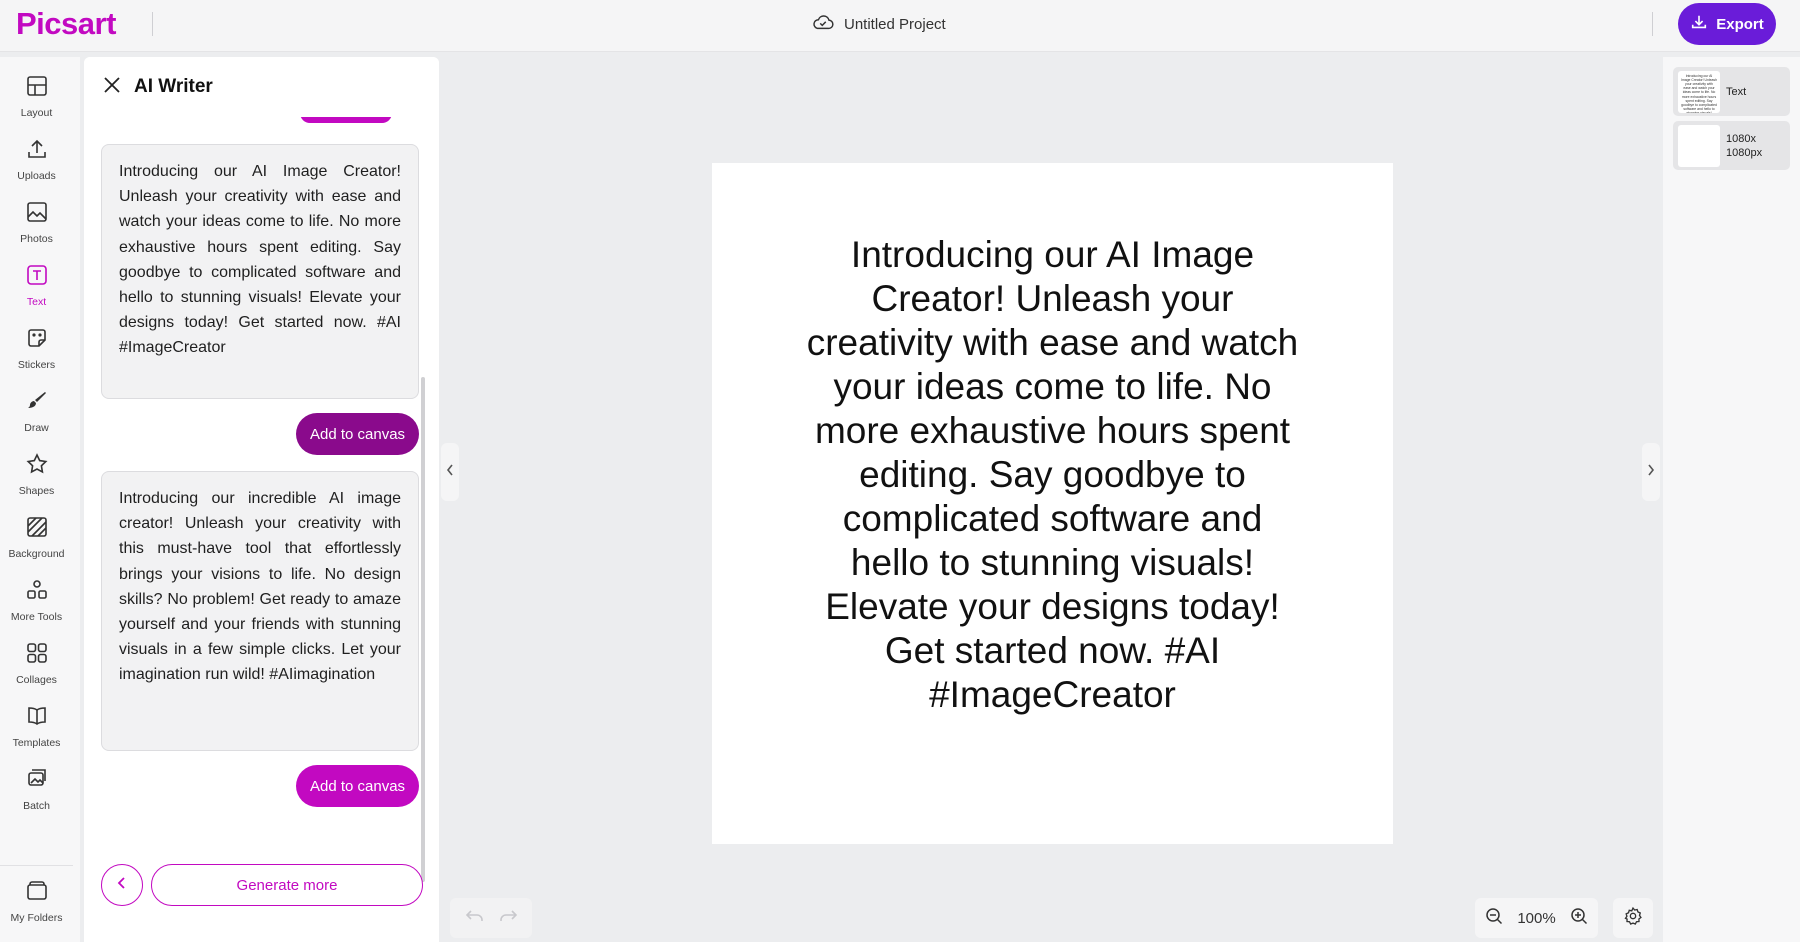  Describe the element at coordinates (1699, 24) in the screenshot. I see `download-icon` at that location.